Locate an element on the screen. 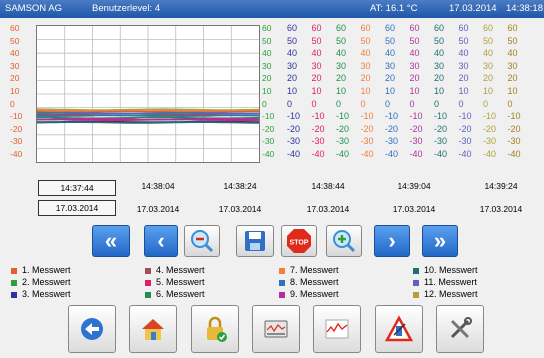 This screenshot has width=544, height=358. save-icon is located at coordinates (255, 241).